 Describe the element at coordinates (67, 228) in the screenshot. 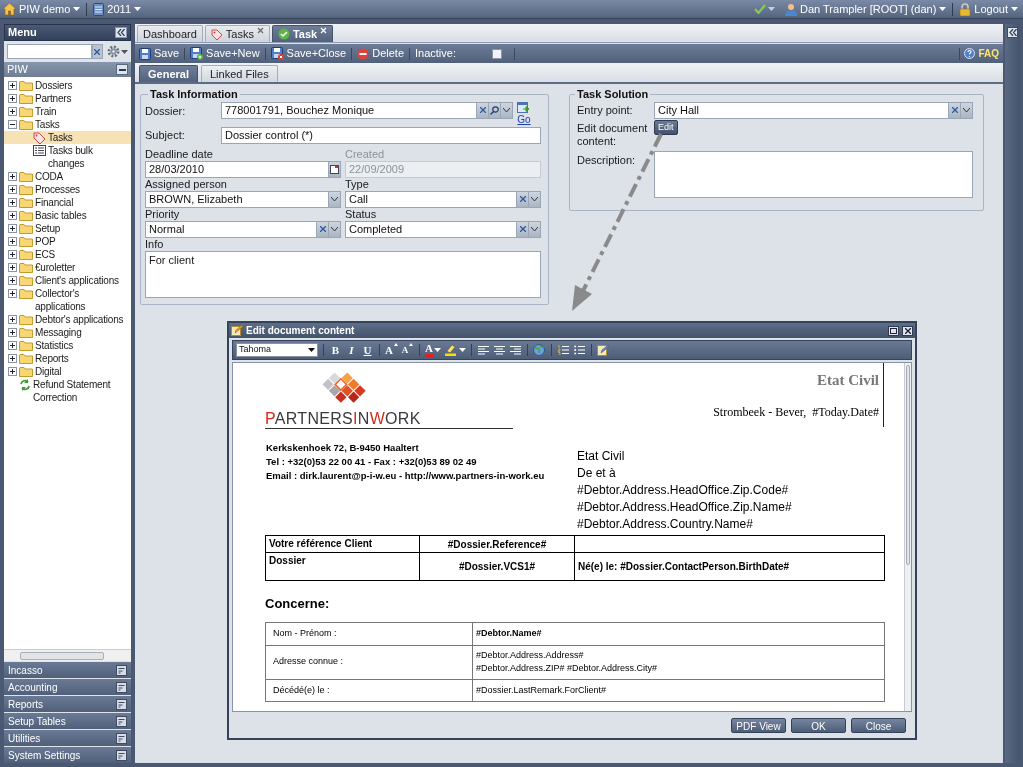

I see `tree-item: Setup` at that location.